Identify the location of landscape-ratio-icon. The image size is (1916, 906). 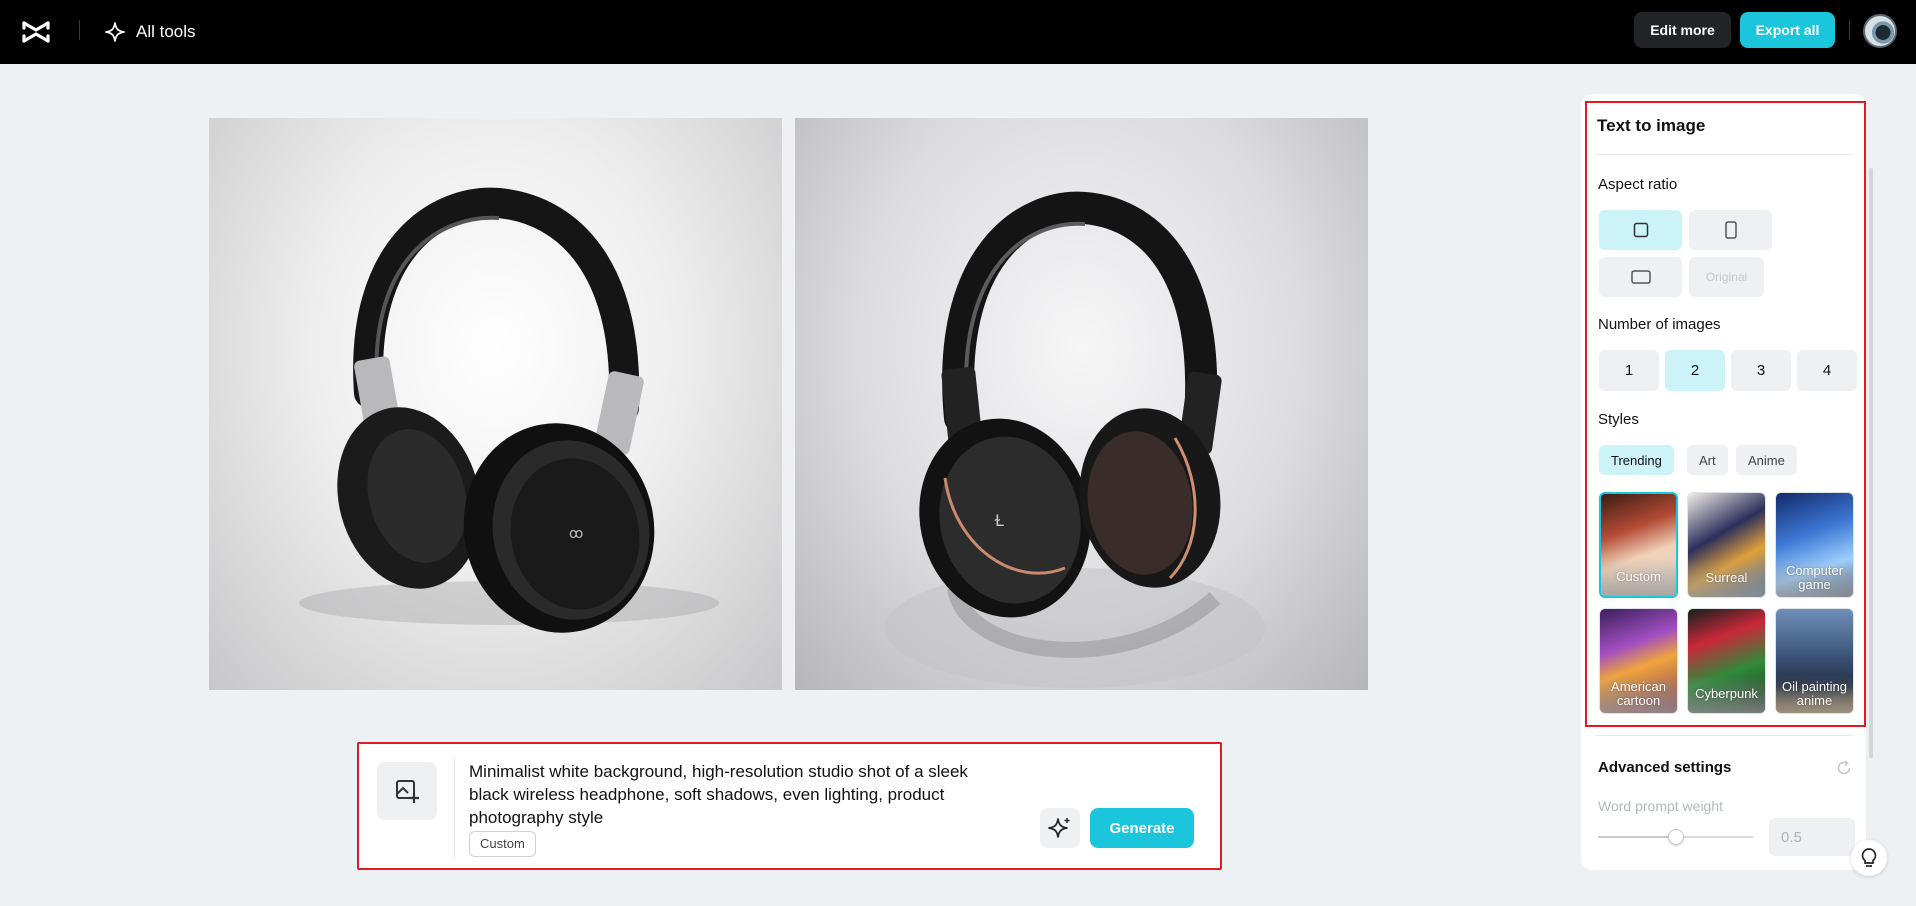
(1640, 277).